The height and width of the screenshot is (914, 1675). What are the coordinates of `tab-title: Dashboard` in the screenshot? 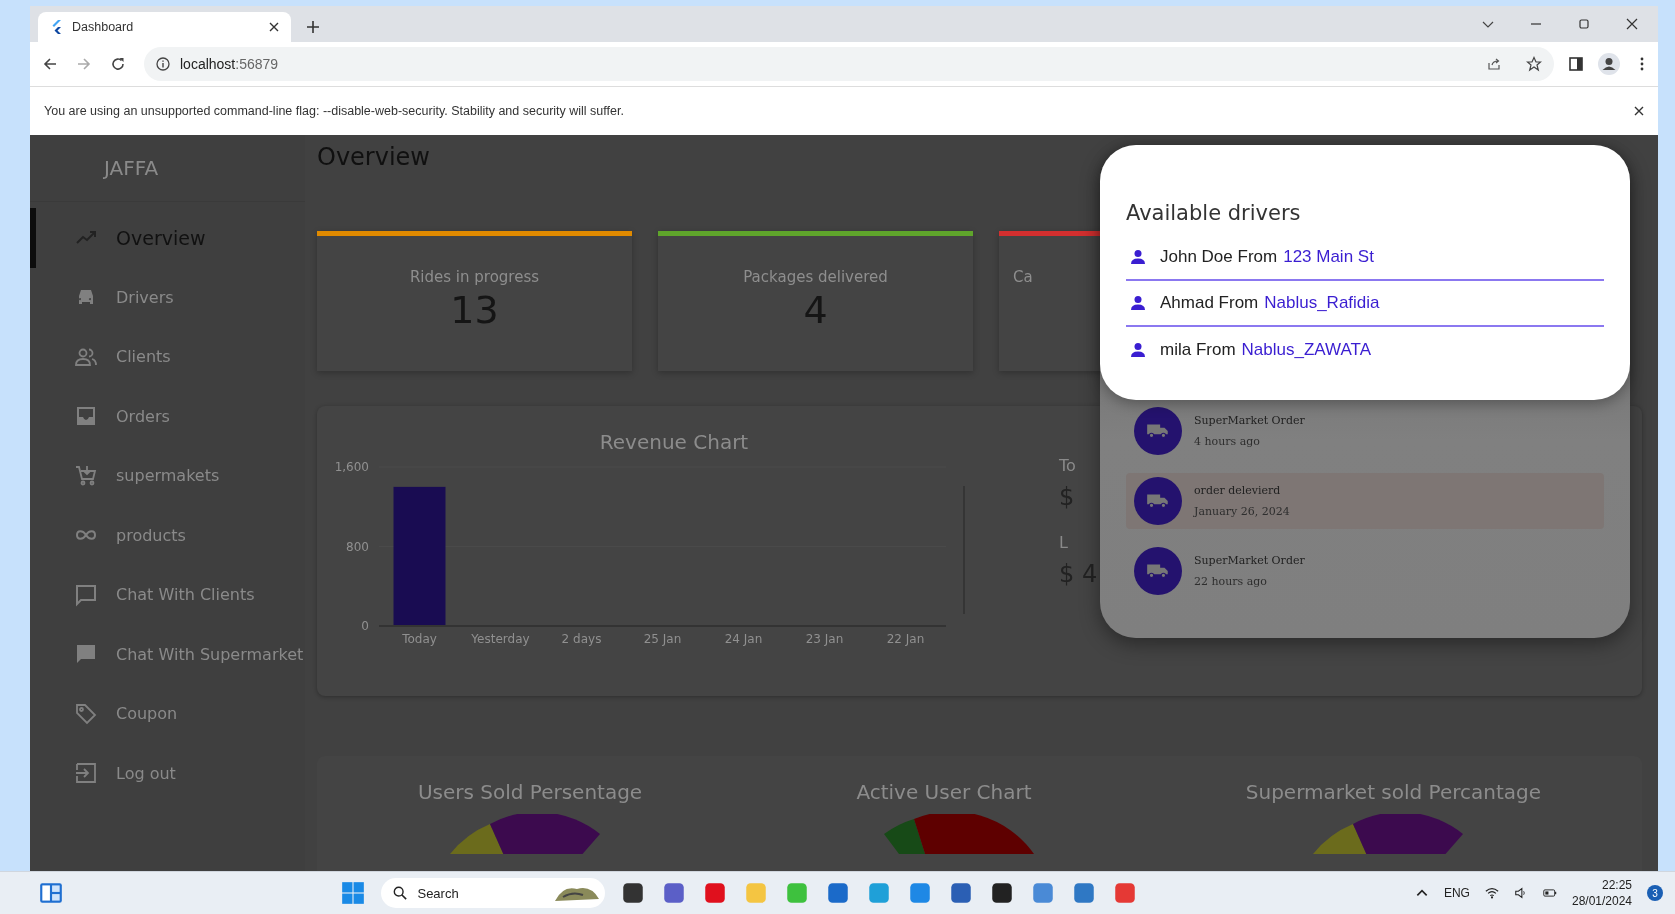 It's located at (103, 27).